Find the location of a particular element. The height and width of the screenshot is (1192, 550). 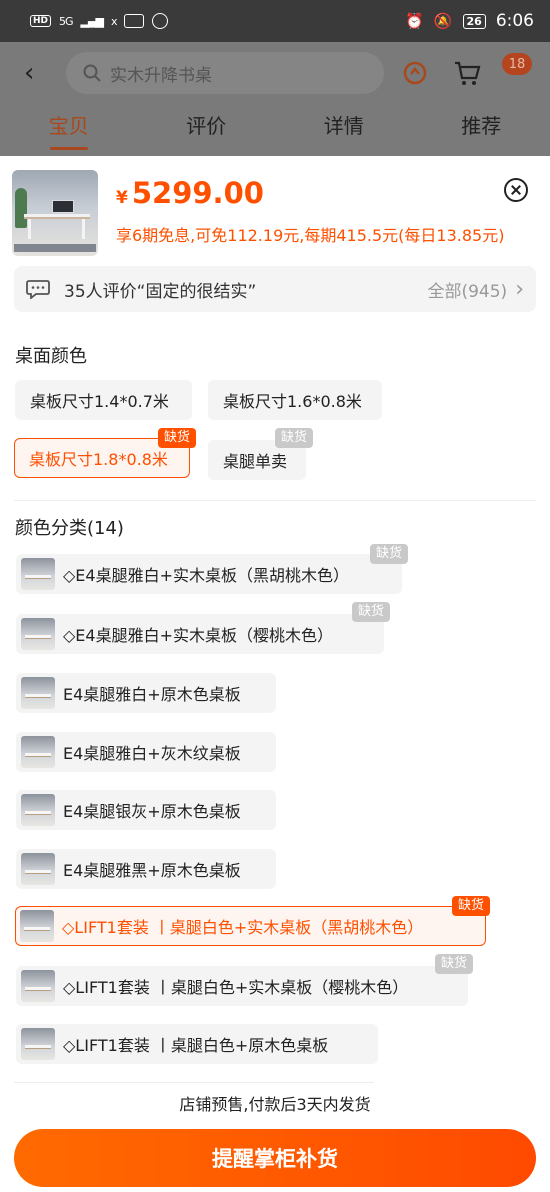

color-option-6: E4桌腿雅黑+原木色桌板 is located at coordinates (146, 869).